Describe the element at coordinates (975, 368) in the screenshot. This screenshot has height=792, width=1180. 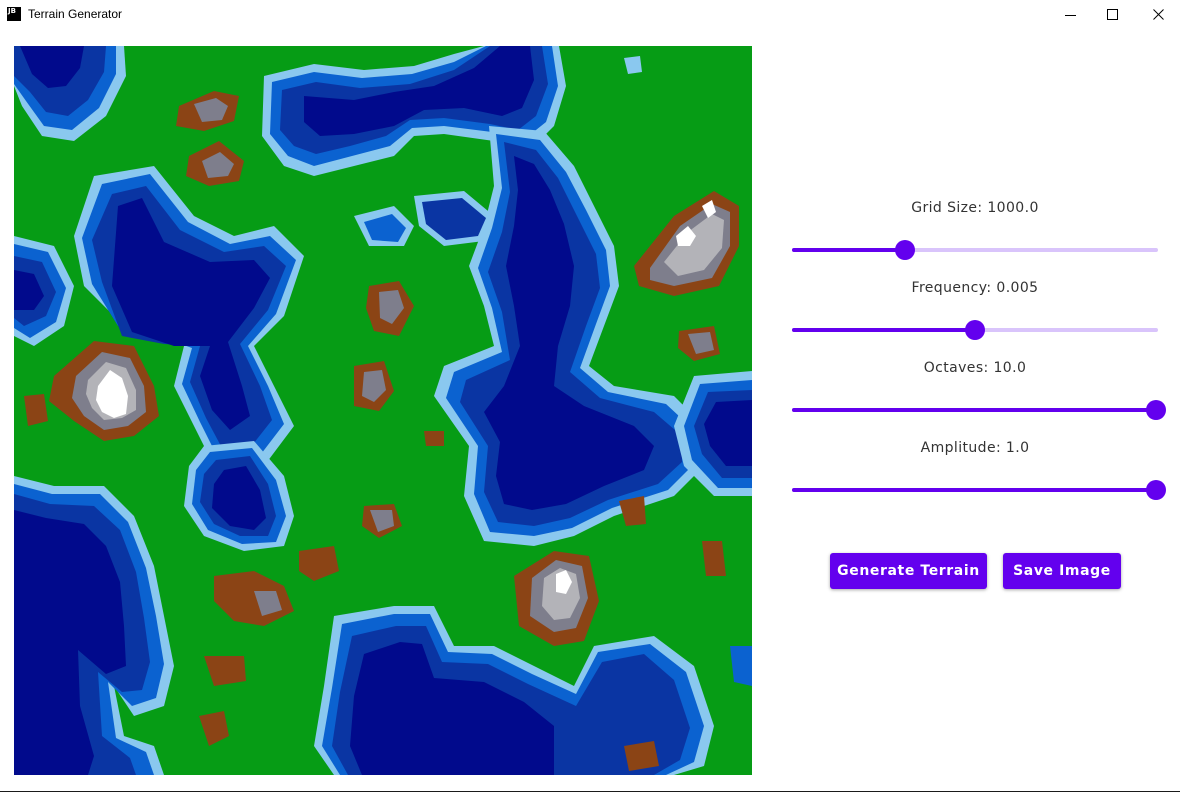
I see `octaves-label: Octaves: 10.0` at that location.